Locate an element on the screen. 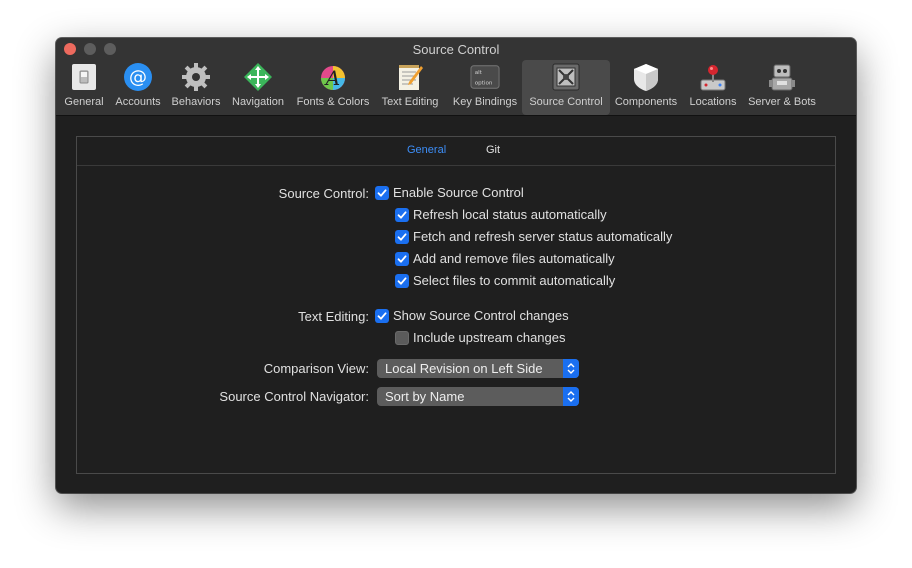 The width and height of the screenshot is (912, 568). option-key-icon: alt option is located at coordinates (485, 77).